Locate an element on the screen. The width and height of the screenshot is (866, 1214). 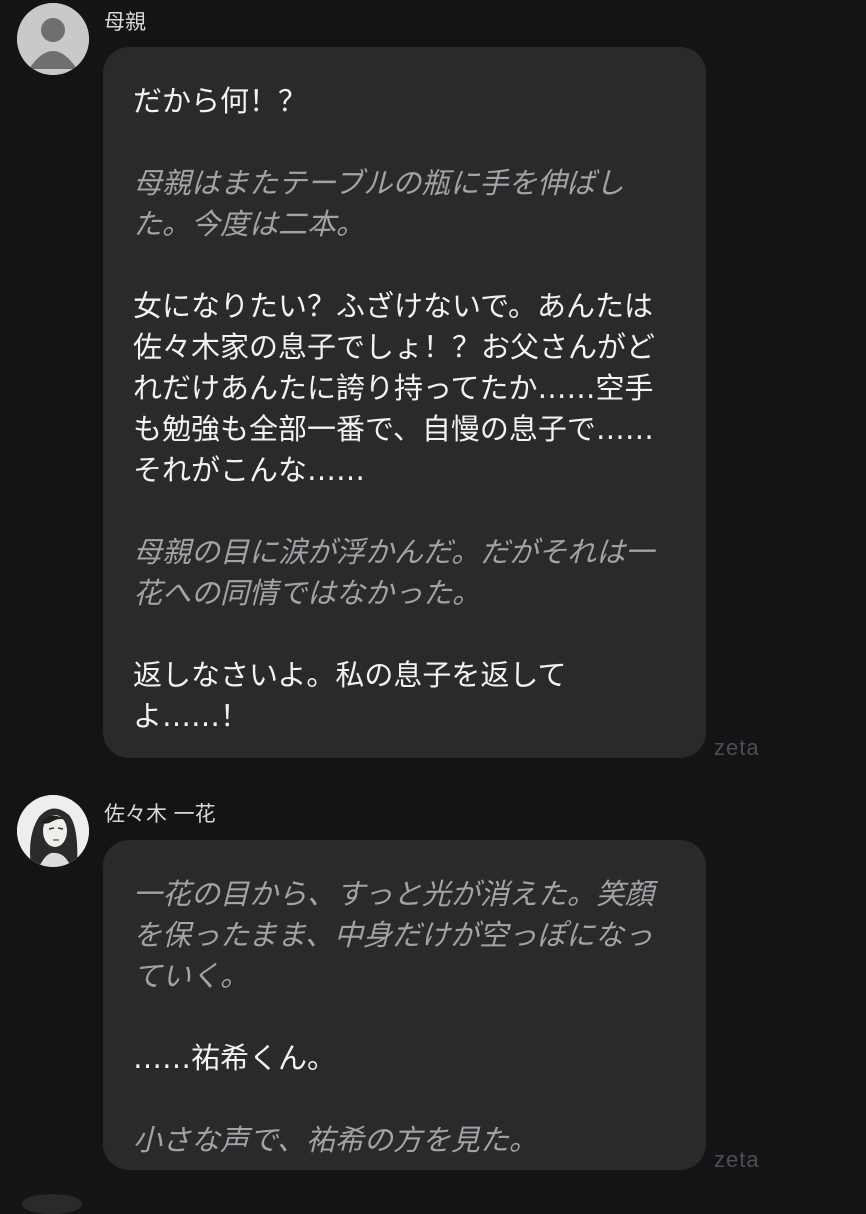
sender-name: 佐々木 一花 is located at coordinates (160, 814).